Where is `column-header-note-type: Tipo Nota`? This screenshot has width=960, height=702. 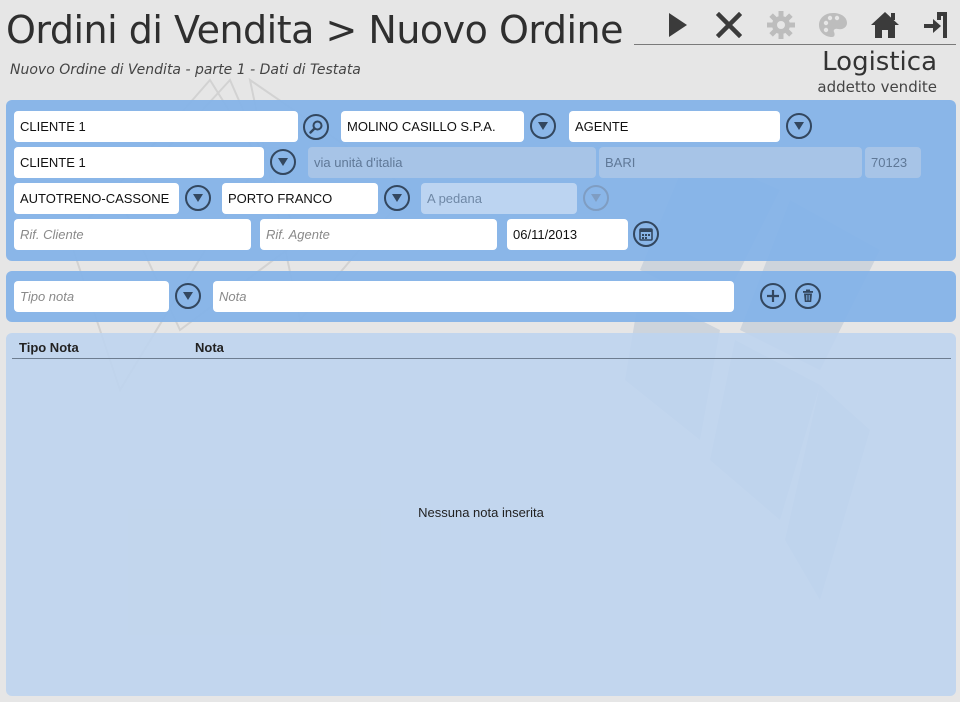
column-header-note-type: Tipo Nota is located at coordinates (49, 347).